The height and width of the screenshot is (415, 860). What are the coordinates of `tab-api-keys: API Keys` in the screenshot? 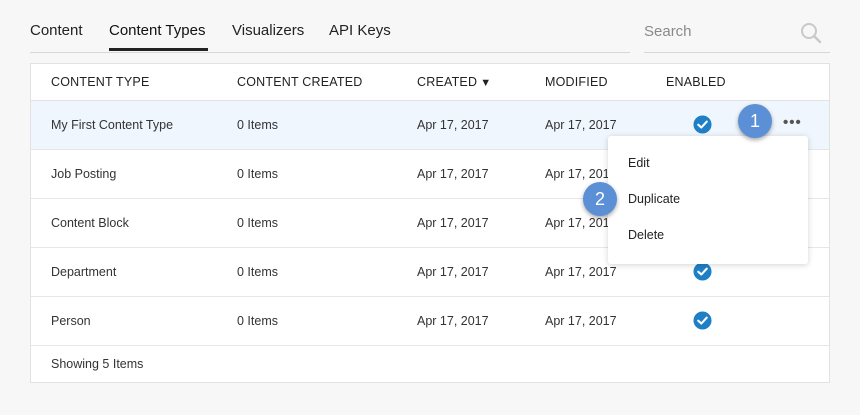 It's located at (360, 30).